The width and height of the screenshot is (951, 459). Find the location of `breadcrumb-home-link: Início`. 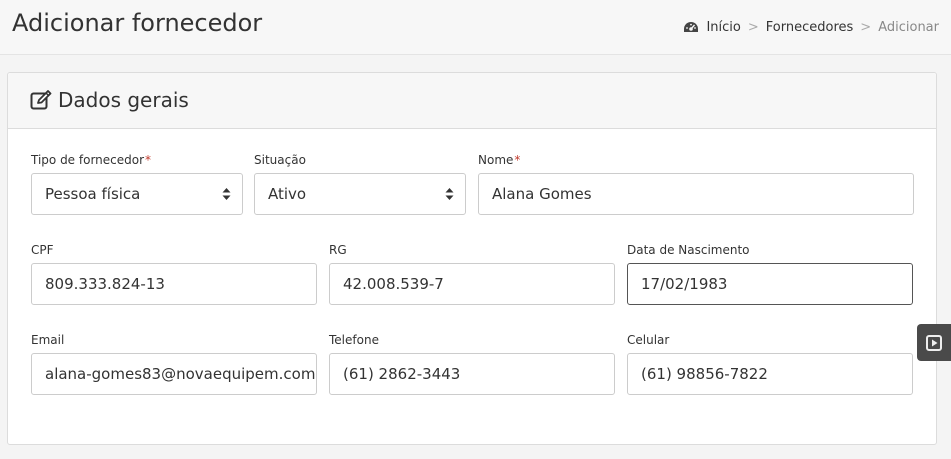

breadcrumb-home-link: Início is located at coordinates (723, 27).